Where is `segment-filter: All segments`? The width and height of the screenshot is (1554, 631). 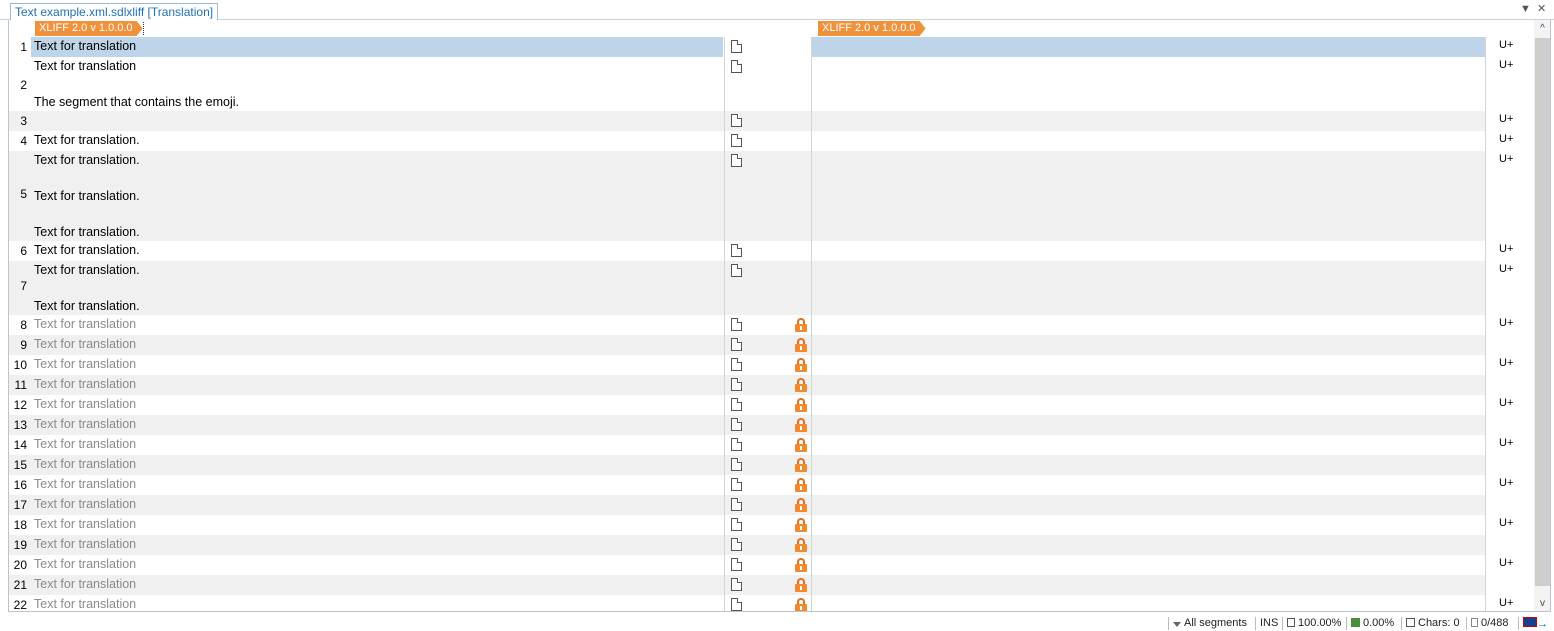
segment-filter: All segments is located at coordinates (1207, 623).